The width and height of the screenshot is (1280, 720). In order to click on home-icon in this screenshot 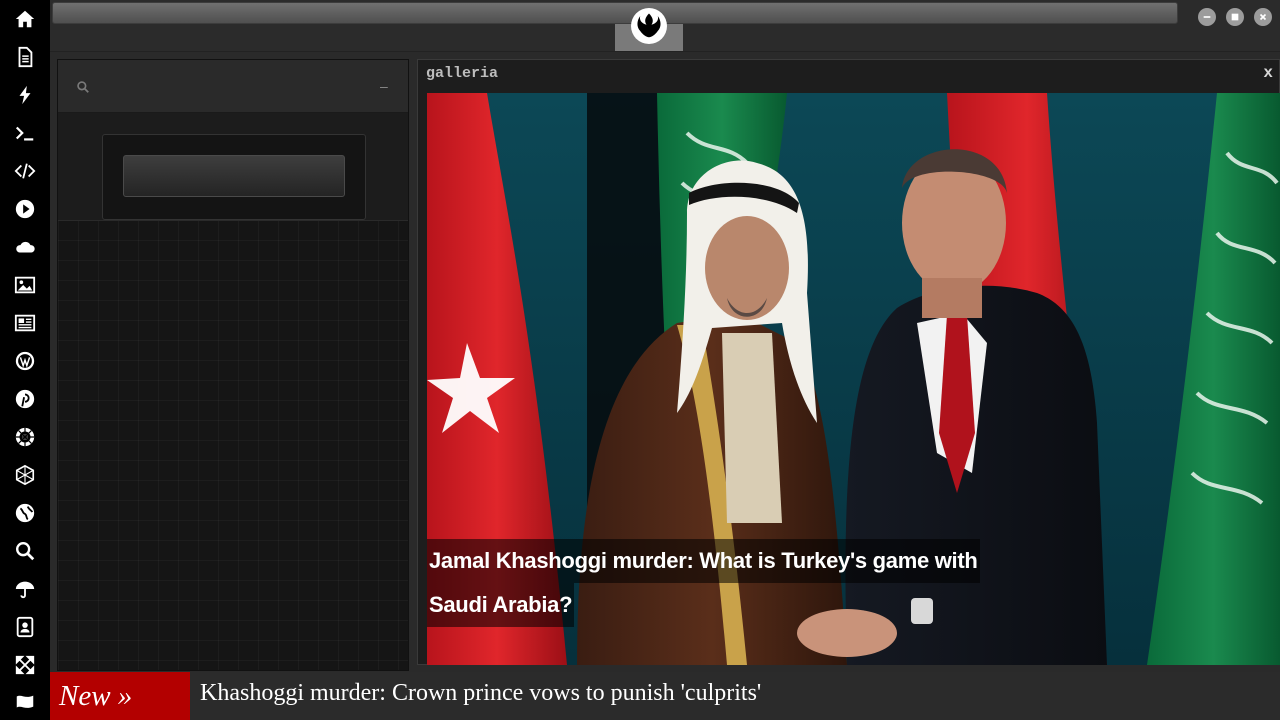, I will do `click(25, 19)`.